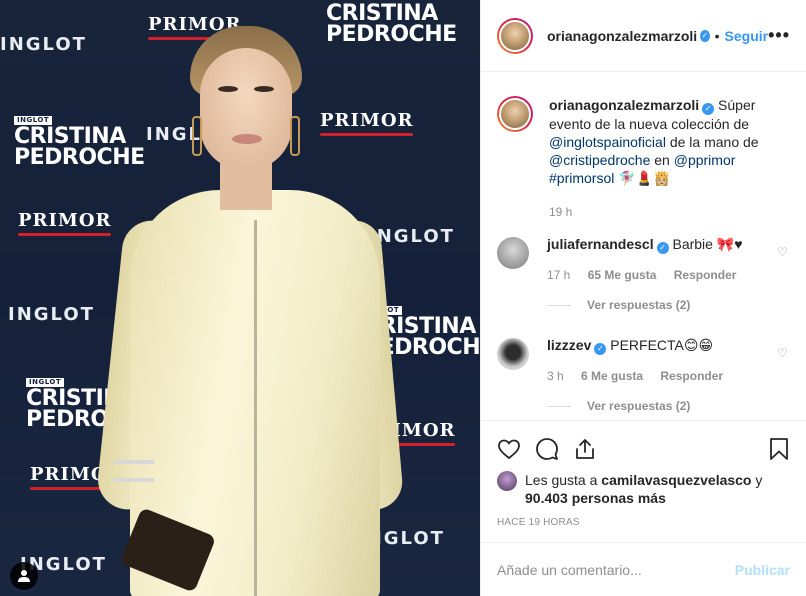 The height and width of the screenshot is (596, 806). Describe the element at coordinates (624, 105) in the screenshot. I see `caption-username: orianagonzalezmarzoli` at that location.